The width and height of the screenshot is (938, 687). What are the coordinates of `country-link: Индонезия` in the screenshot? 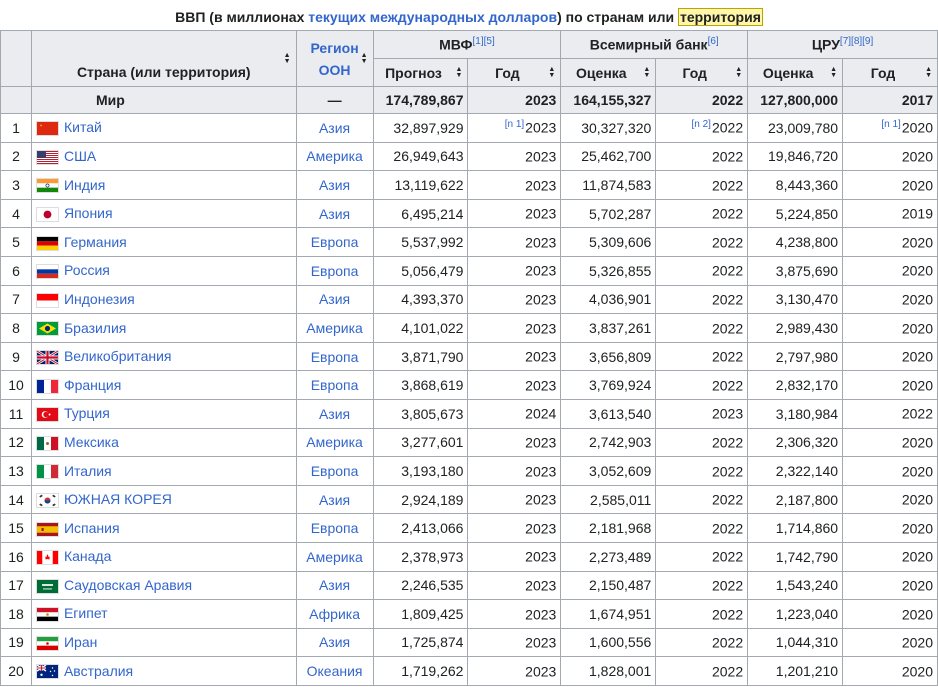 It's located at (99, 299).